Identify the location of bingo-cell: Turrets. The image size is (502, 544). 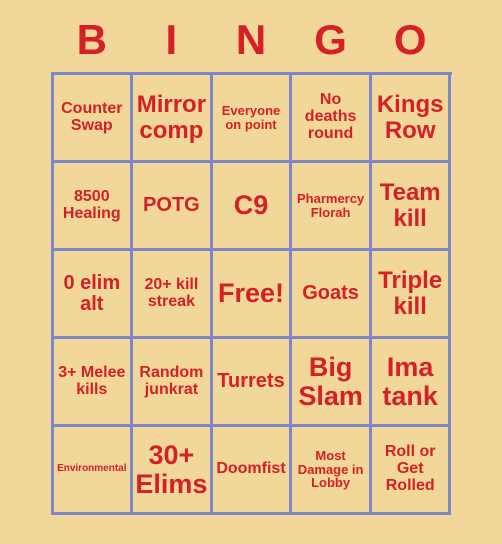
(252, 383).